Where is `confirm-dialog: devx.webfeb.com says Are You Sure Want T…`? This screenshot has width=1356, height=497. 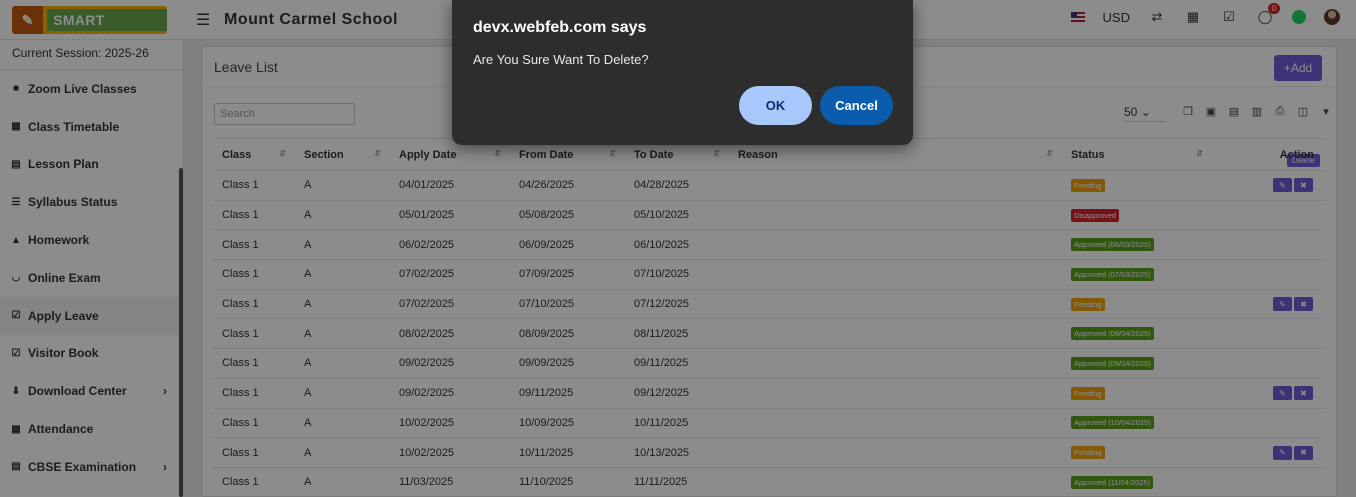
confirm-dialog: devx.webfeb.com says Are You Sure Want T… is located at coordinates (682, 72).